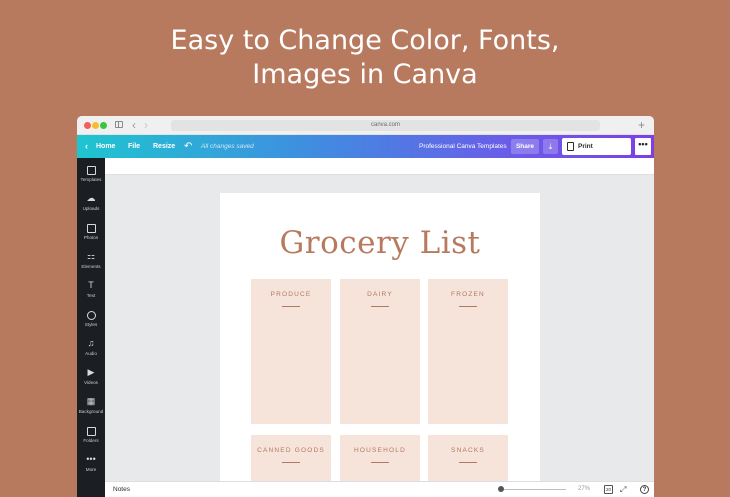  I want to click on sidebar-item-elements: ⚏ Elements, so click(91, 264).